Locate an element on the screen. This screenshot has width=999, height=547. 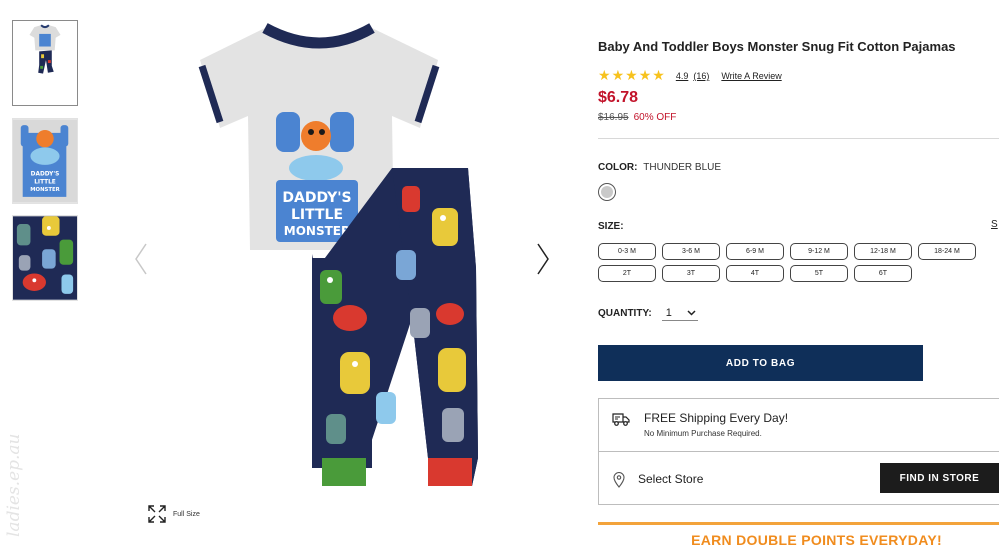
box-divider is located at coordinates (799, 451).